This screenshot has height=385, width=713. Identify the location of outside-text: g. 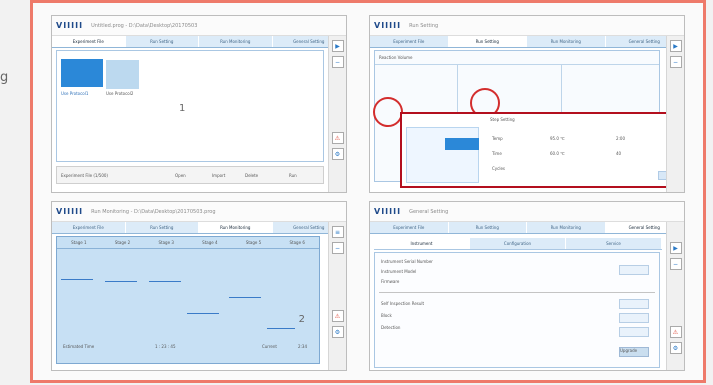
(4, 77).